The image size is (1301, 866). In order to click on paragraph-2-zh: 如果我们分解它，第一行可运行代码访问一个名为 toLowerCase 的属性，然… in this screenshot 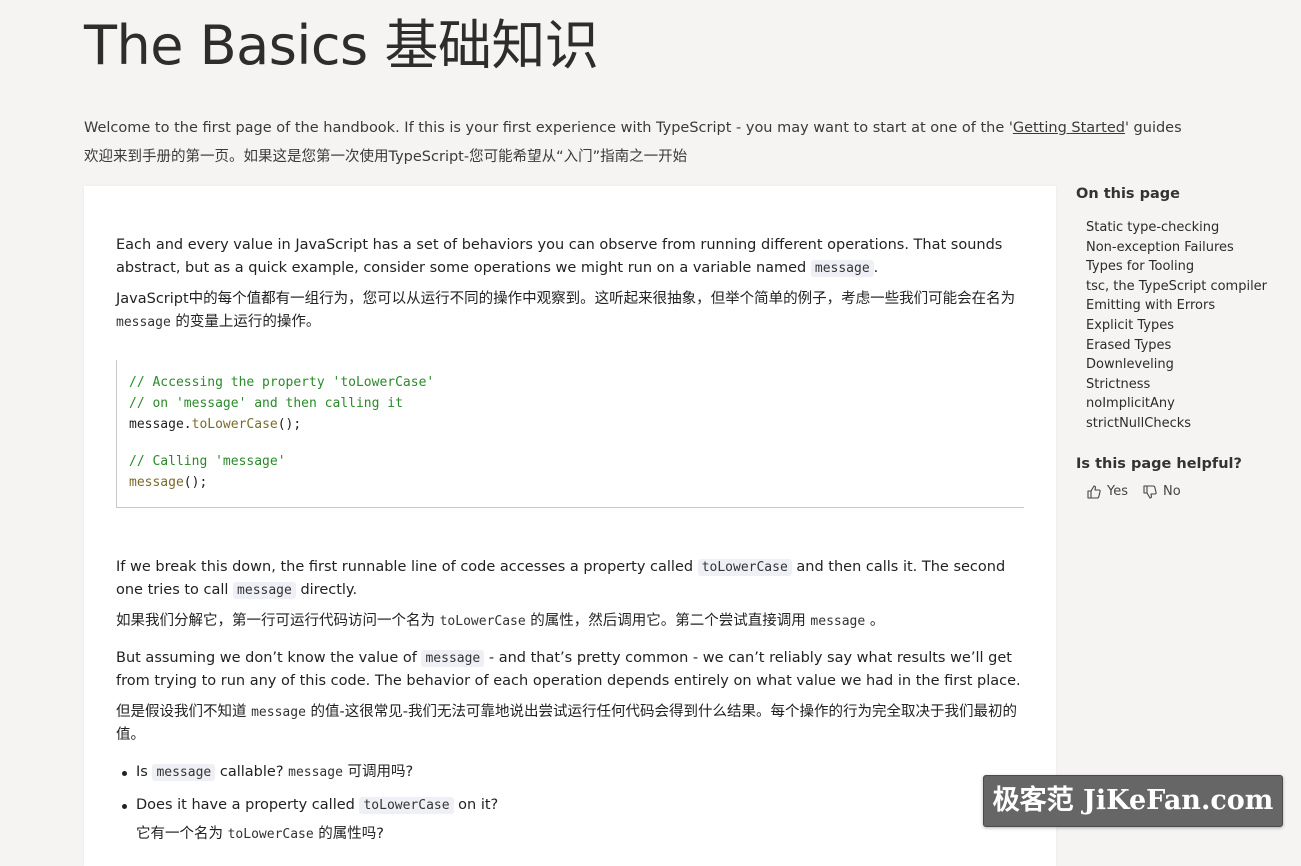, I will do `click(500, 621)`.